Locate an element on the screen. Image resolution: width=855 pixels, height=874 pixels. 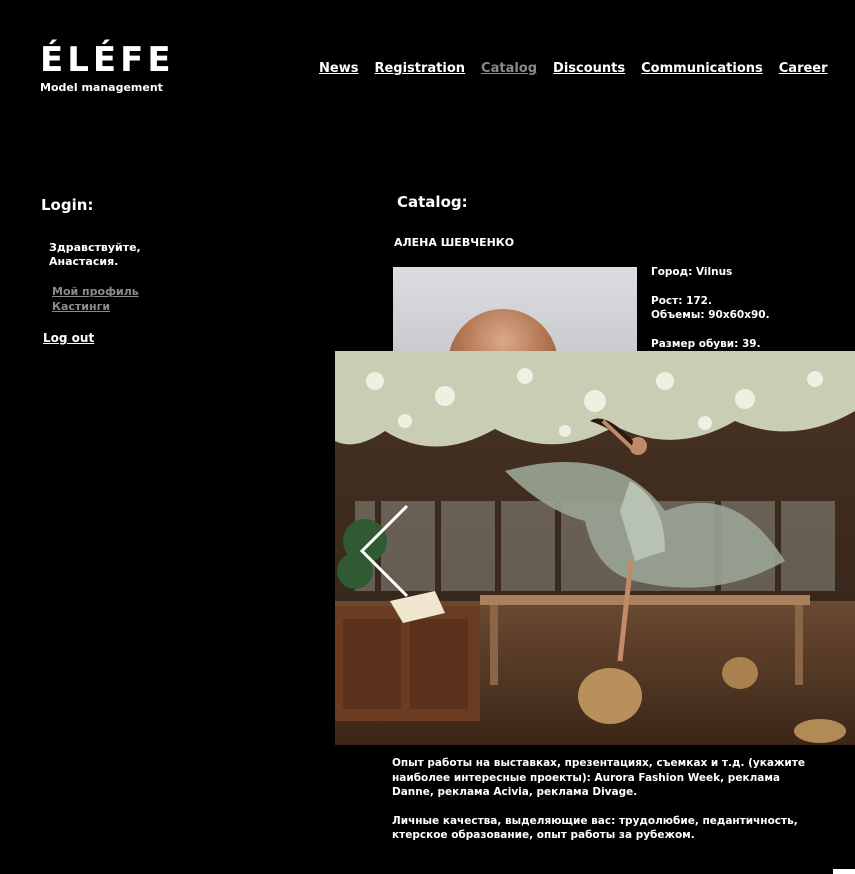
logo-subtitle: Model management is located at coordinates (101, 87).